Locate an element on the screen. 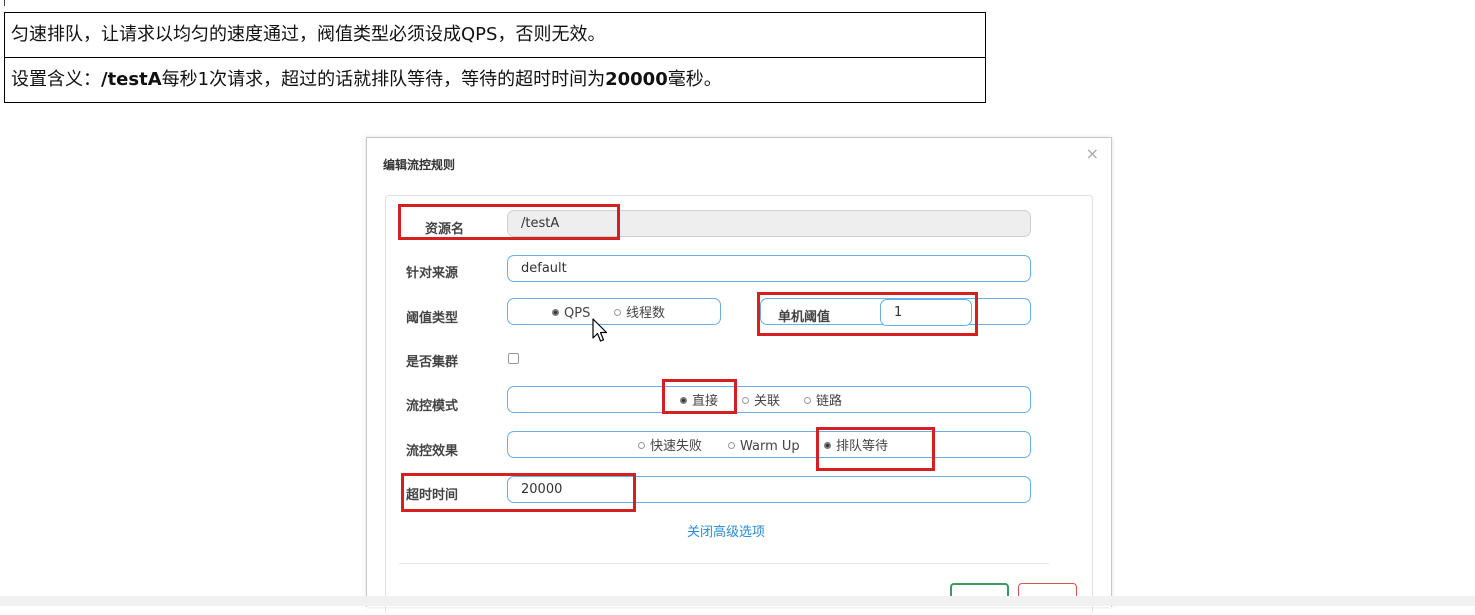 Image resolution: width=1475 pixels, height=615 pixels. mouse-pointer-icon is located at coordinates (600, 330).